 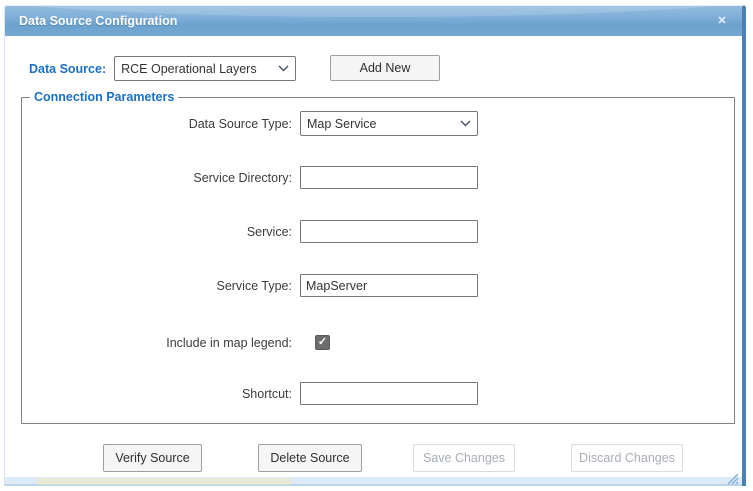 I want to click on data-source-select: RCE Operational Layers, so click(x=205, y=68).